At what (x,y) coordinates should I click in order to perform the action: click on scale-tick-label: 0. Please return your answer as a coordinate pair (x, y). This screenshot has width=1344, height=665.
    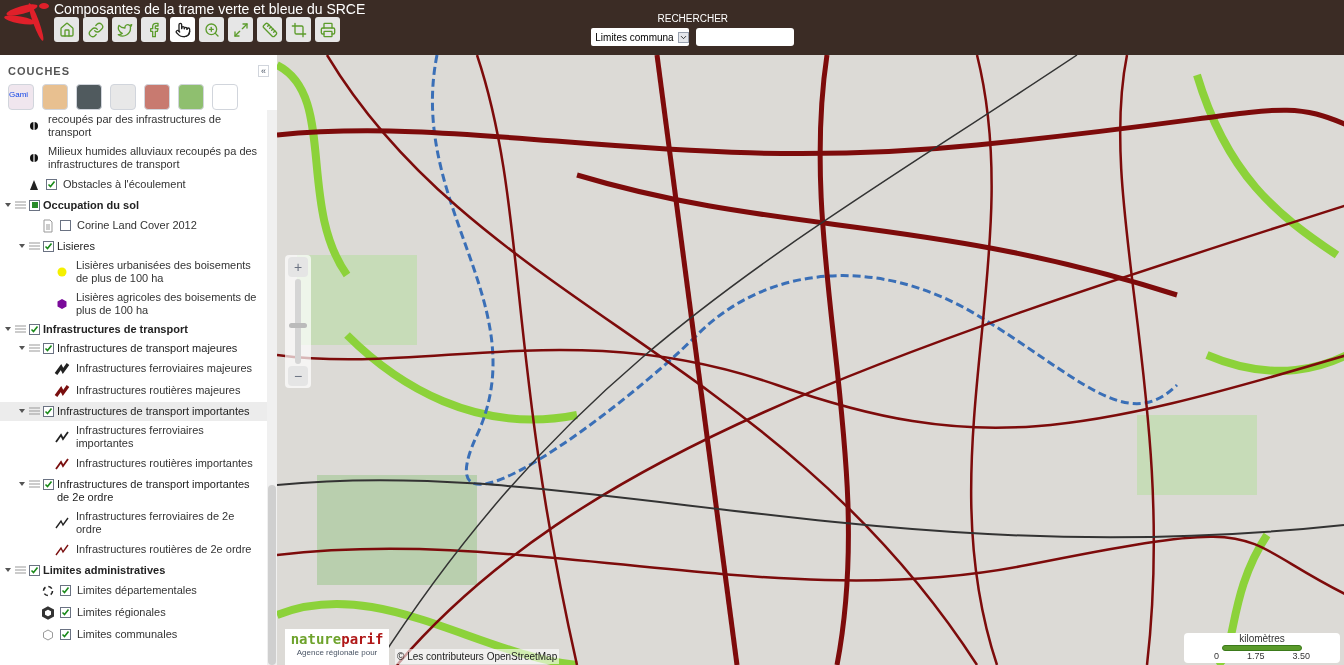
    Looking at the image, I should click on (1216, 656).